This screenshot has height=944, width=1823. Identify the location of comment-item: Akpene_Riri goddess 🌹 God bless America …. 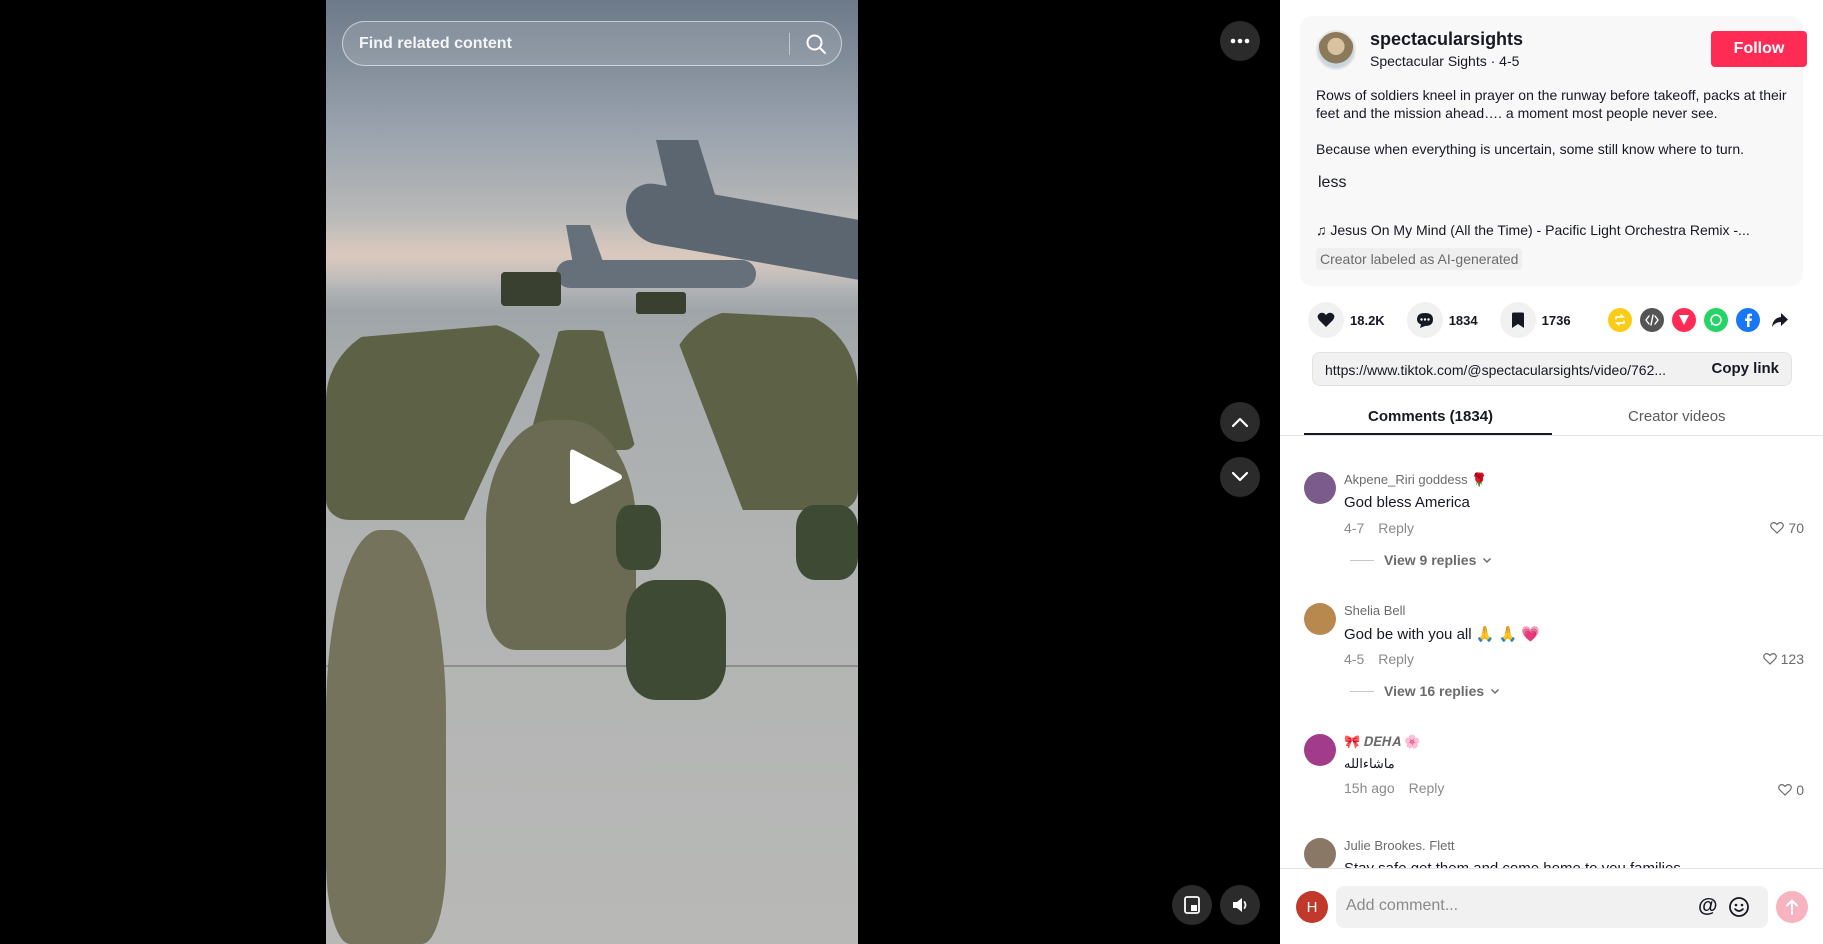
(1554, 532).